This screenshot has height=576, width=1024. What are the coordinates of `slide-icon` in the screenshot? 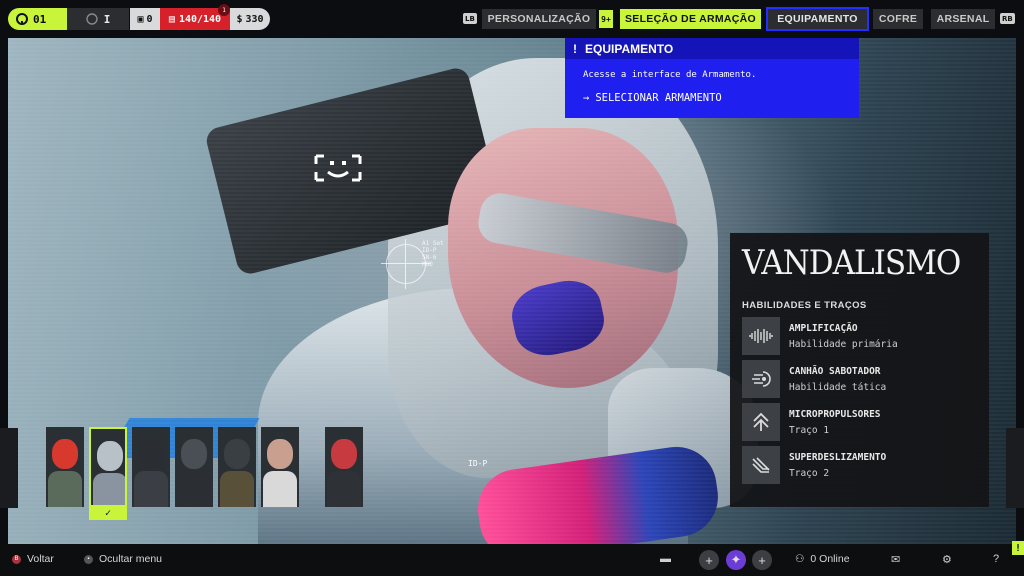 It's located at (761, 465).